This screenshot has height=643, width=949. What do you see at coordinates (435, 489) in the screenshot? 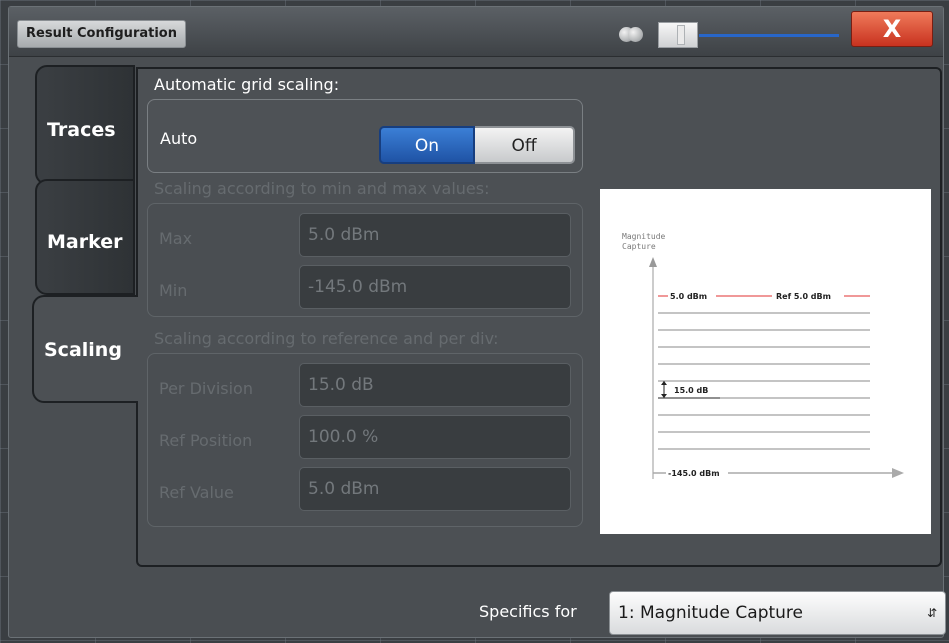
I see `ref-value-field: 5.0 dBm` at bounding box center [435, 489].